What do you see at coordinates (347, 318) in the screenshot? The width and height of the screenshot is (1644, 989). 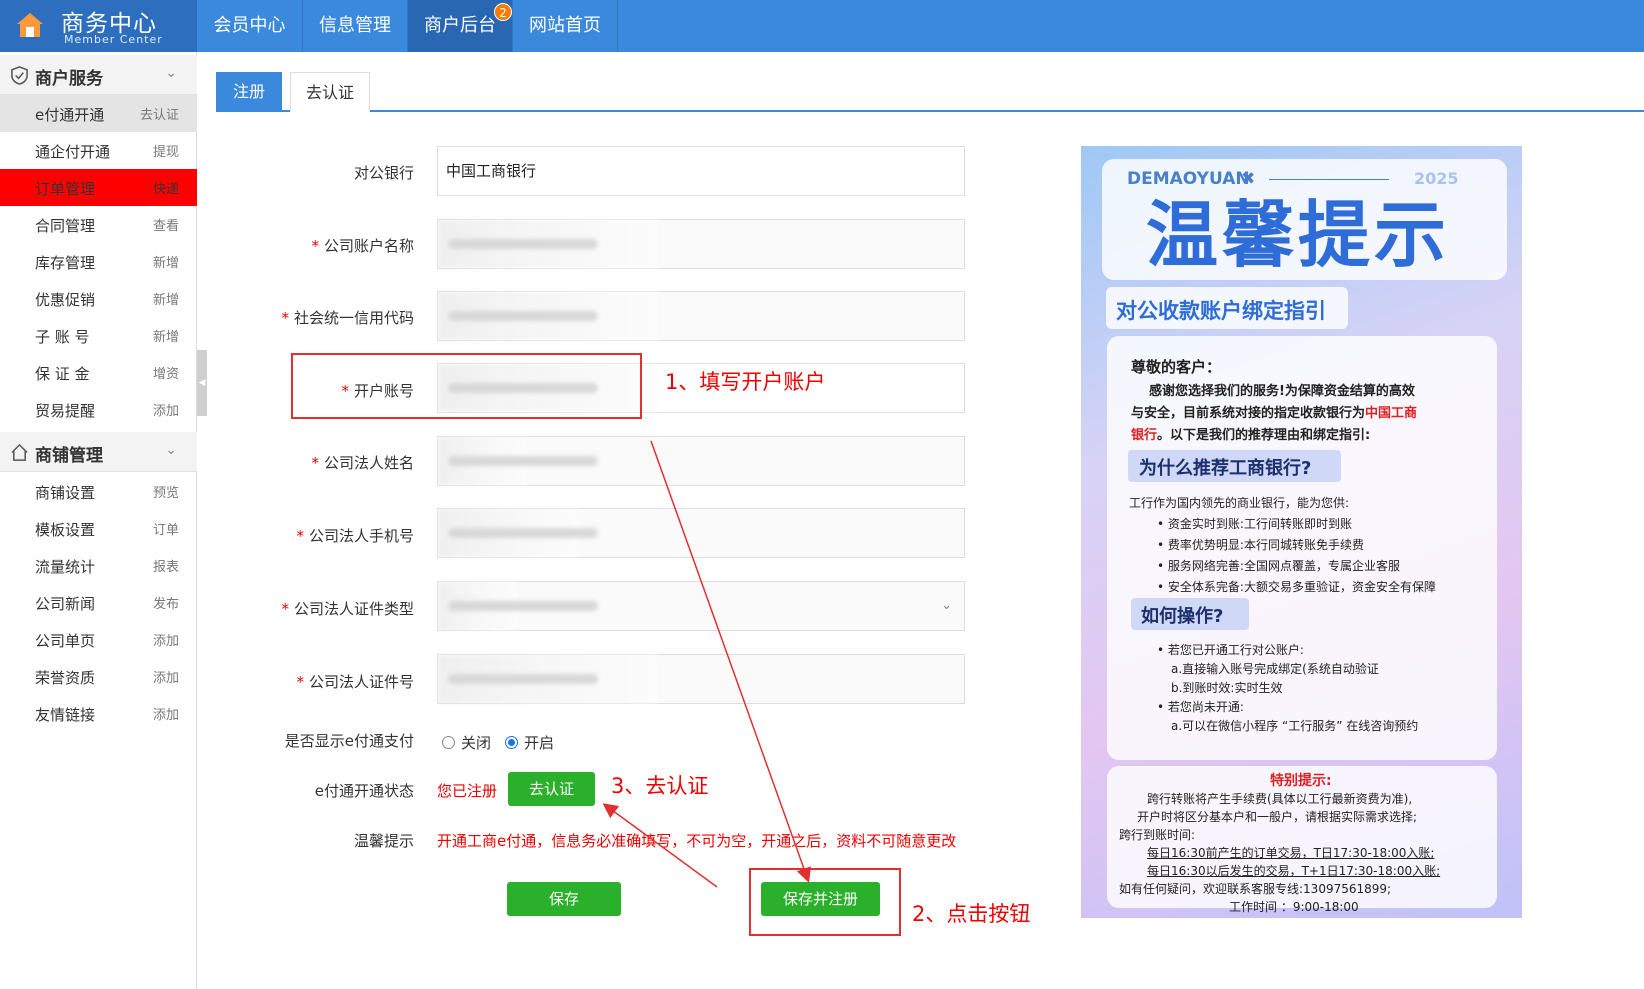 I see `label-credit-code: * 社会统一信用代码` at bounding box center [347, 318].